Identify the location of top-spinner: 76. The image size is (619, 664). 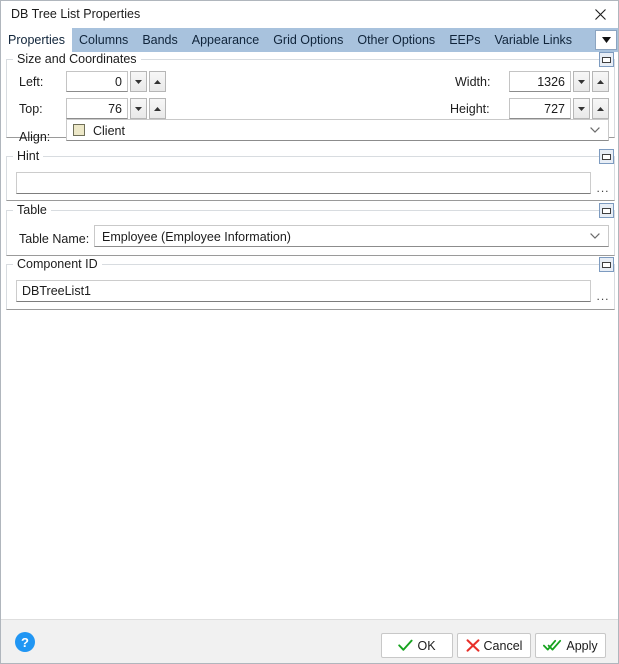
(116, 108).